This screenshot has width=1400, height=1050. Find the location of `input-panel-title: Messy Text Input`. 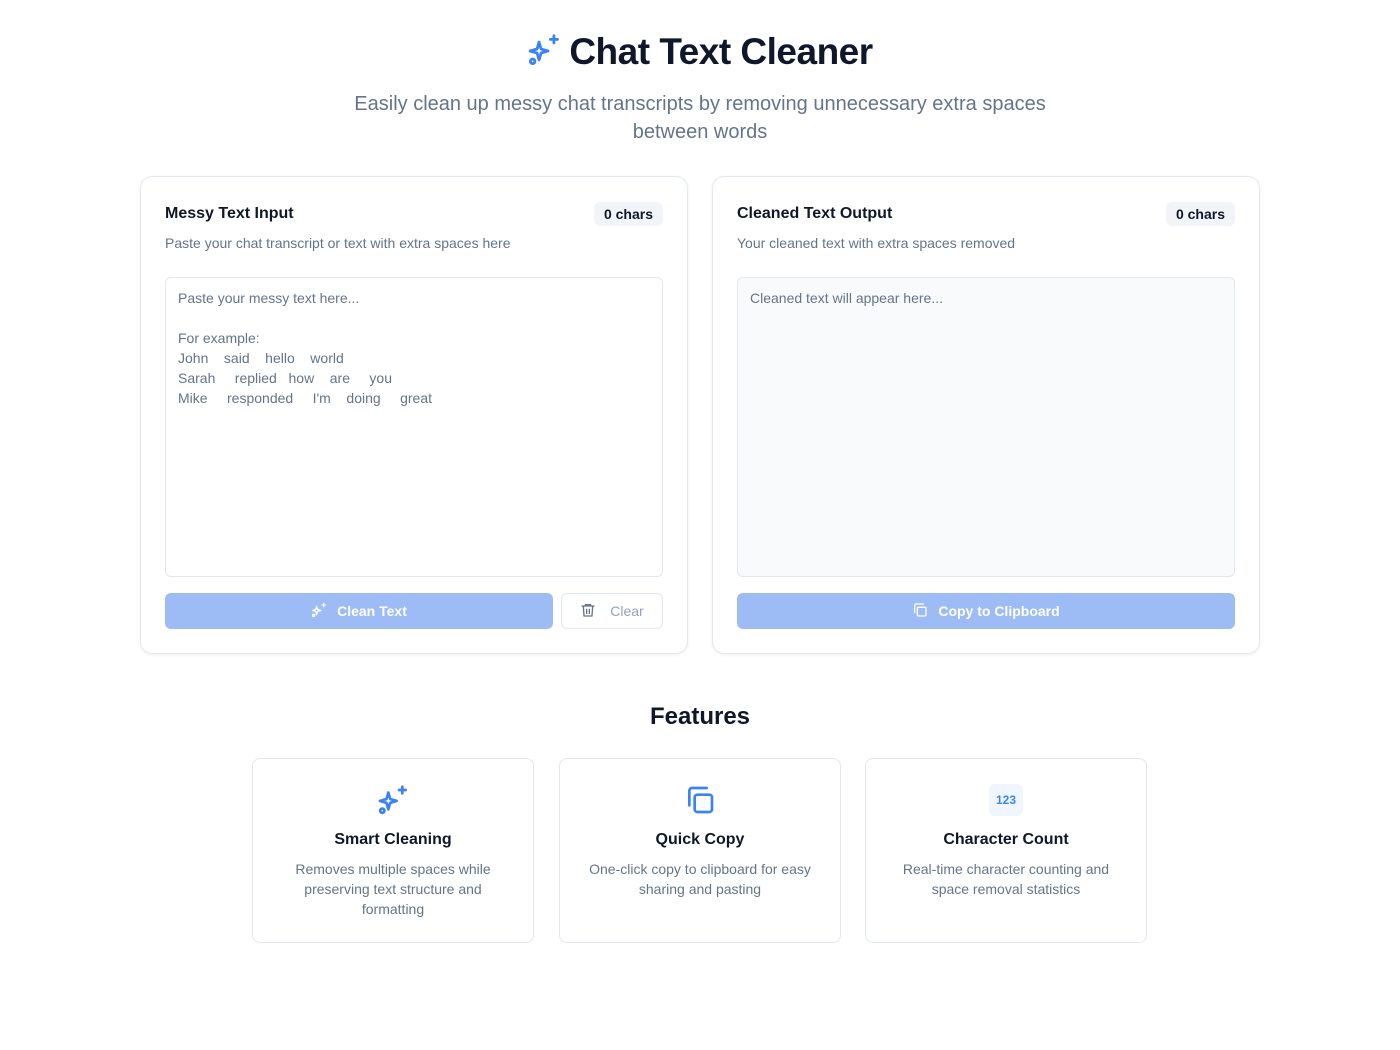

input-panel-title: Messy Text Input is located at coordinates (229, 213).